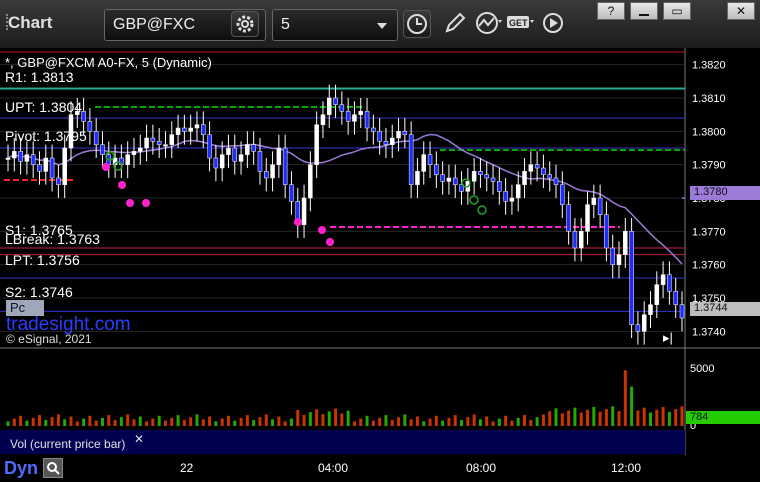  I want to click on close-volume-icon: ✕, so click(139, 439).